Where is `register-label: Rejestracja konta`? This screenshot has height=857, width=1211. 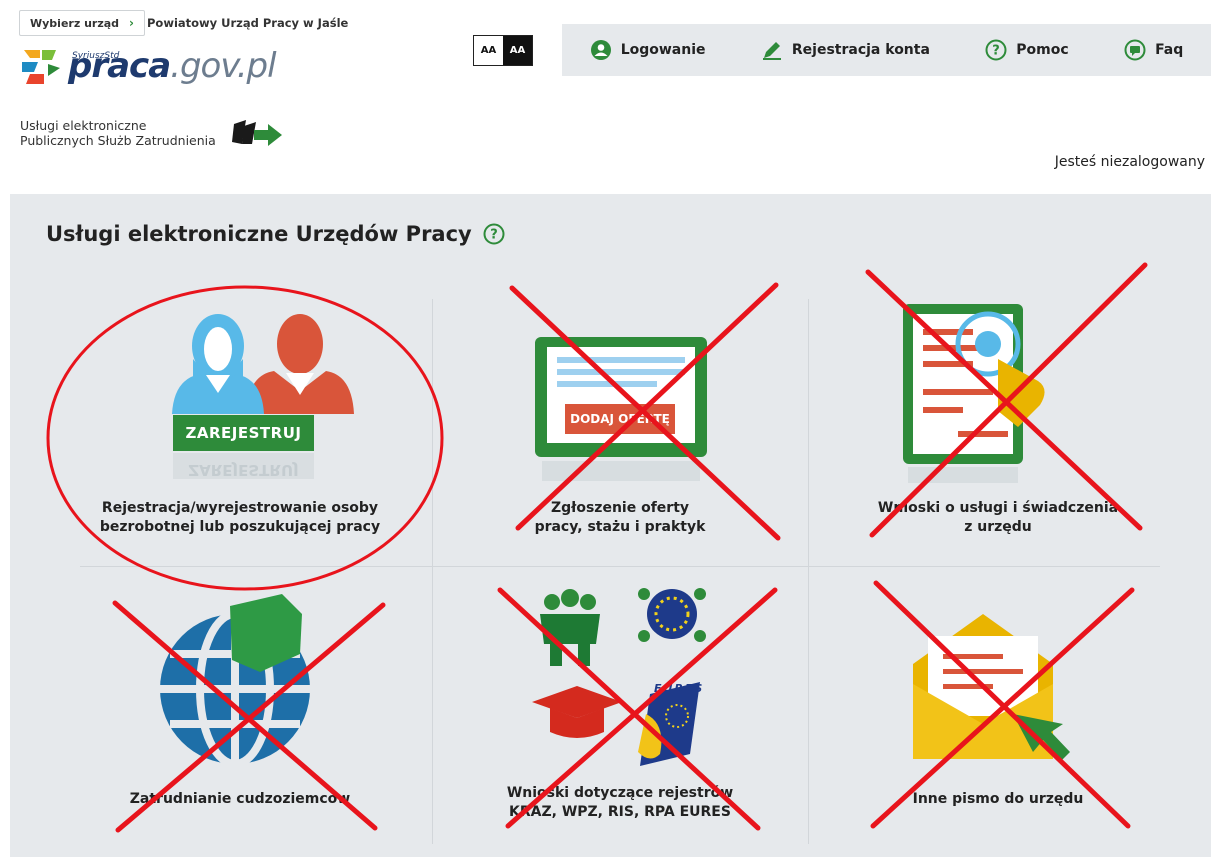
register-label: Rejestracja konta is located at coordinates (860, 50).